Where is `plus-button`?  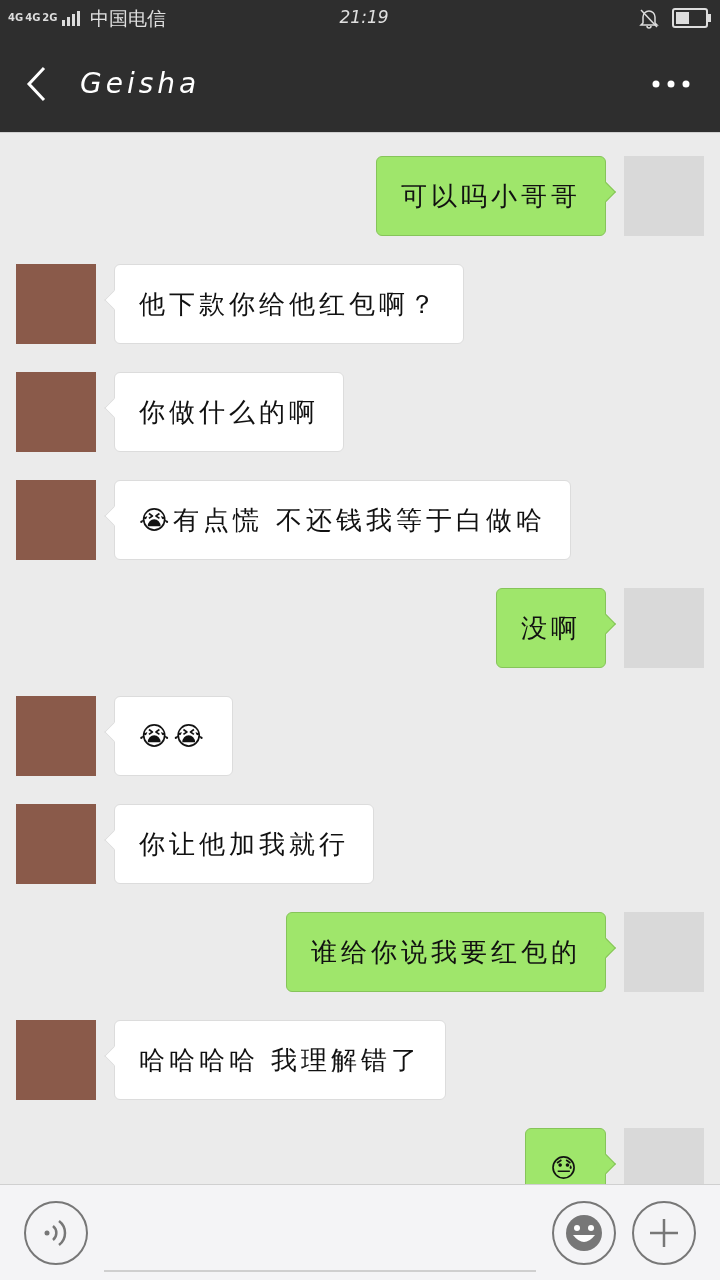
plus-button is located at coordinates (664, 1232).